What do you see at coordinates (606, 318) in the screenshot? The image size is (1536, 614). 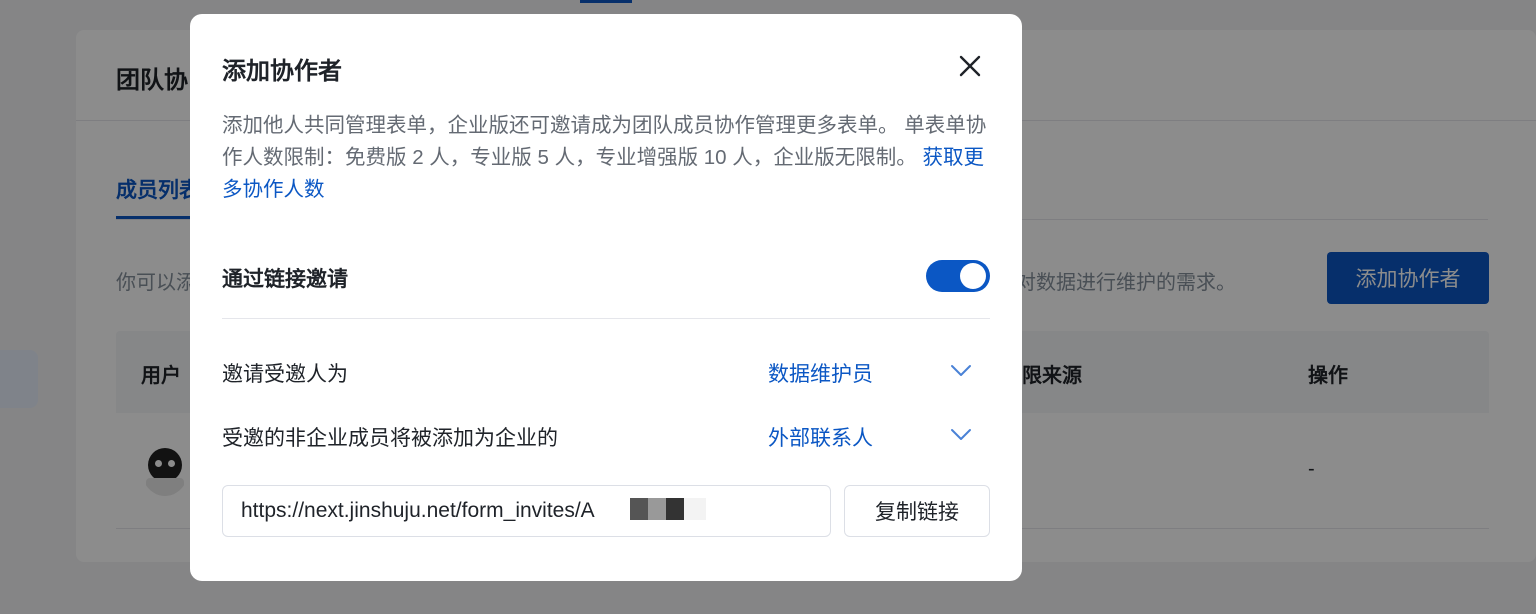 I see `divider` at bounding box center [606, 318].